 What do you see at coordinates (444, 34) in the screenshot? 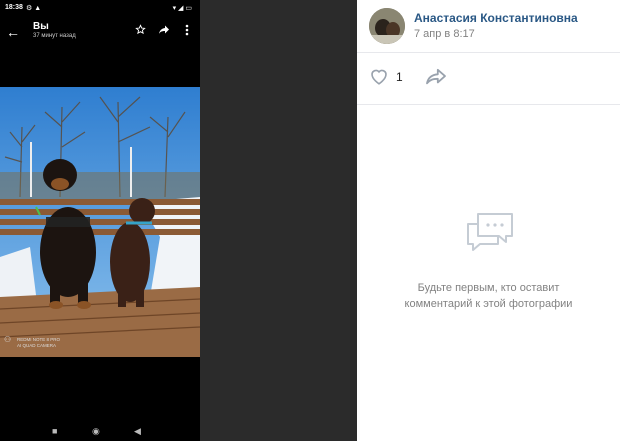
I see `post-date-link: 7 апр в 8:17` at bounding box center [444, 34].